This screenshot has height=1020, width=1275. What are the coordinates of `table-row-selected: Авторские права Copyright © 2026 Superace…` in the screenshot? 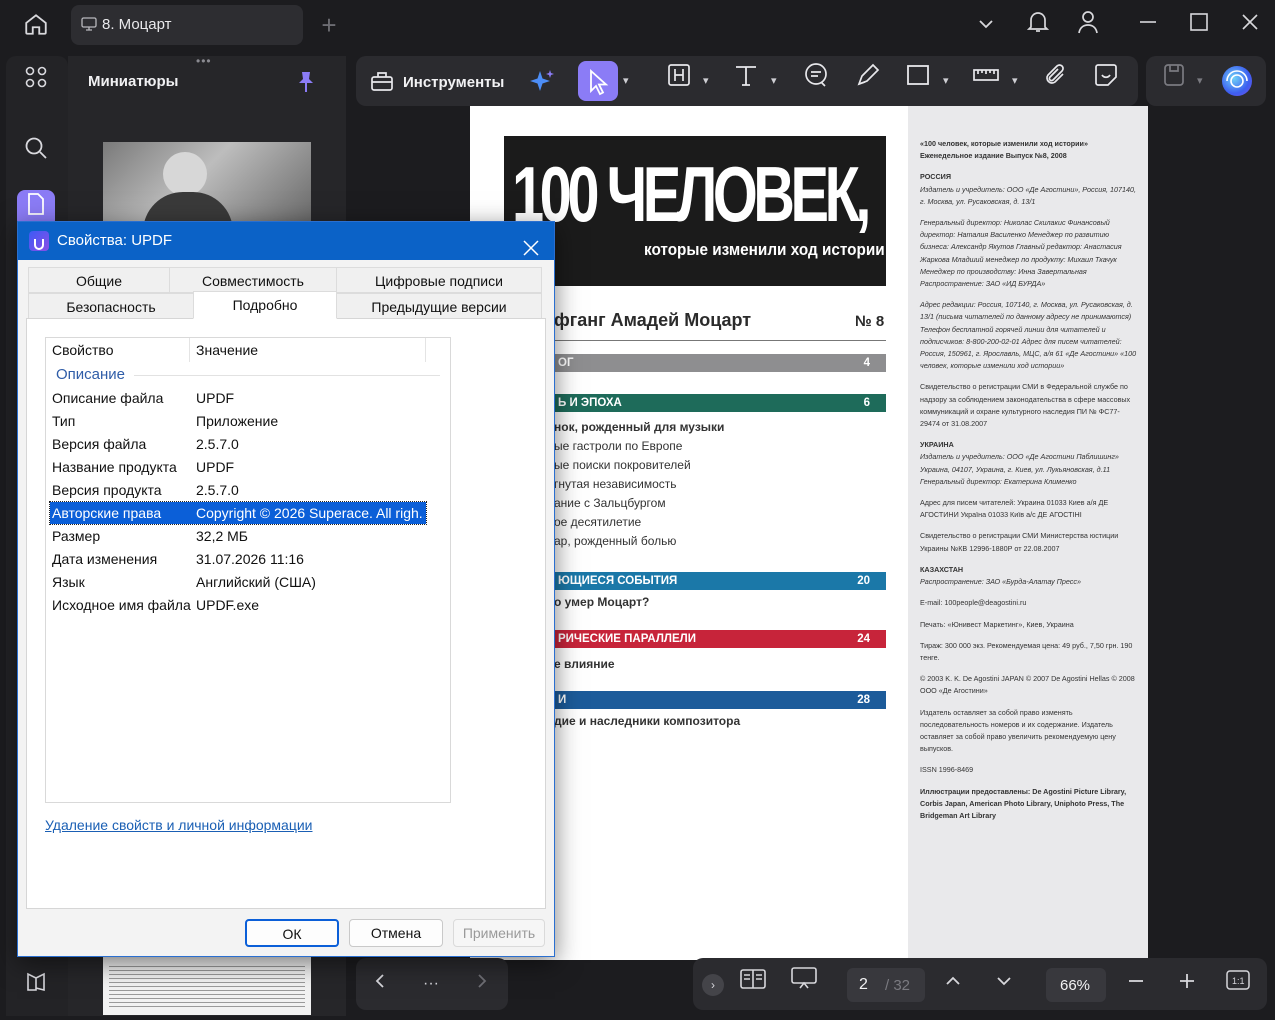 It's located at (238, 513).